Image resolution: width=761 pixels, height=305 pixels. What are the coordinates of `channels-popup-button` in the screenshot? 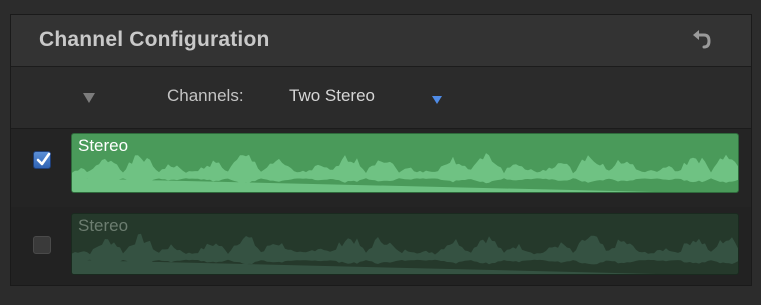 It's located at (437, 98).